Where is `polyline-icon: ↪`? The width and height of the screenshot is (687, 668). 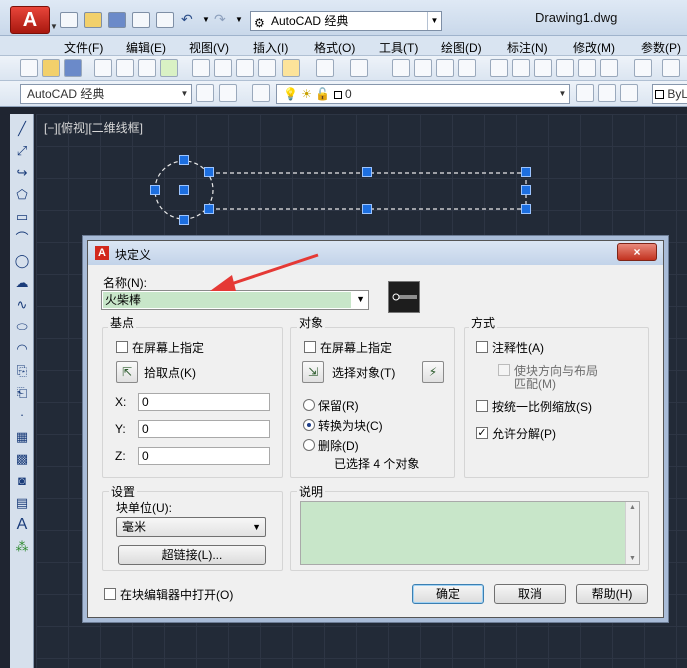 polyline-icon: ↪ is located at coordinates (22, 173).